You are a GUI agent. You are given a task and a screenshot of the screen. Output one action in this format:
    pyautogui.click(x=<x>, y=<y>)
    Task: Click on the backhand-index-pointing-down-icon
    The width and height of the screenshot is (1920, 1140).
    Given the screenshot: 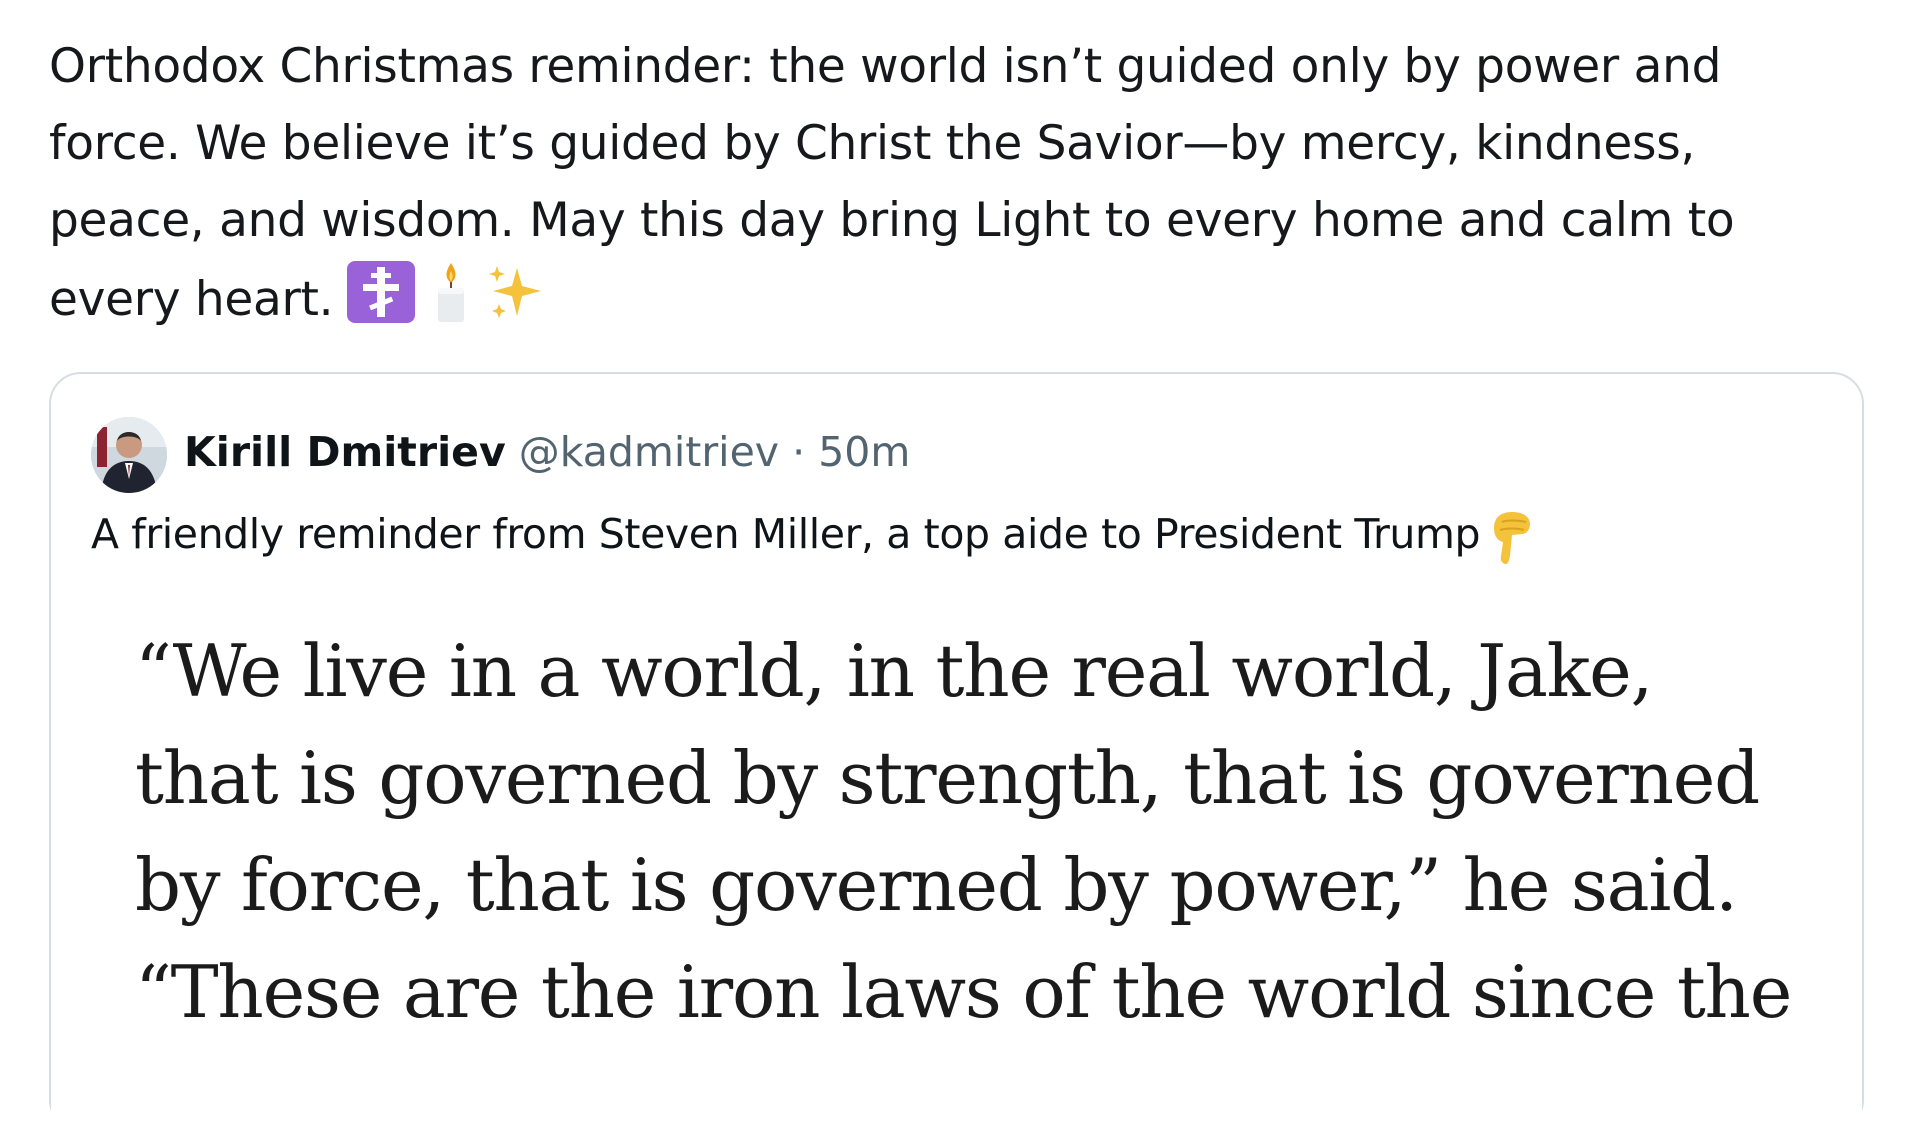 What is the action you would take?
    pyautogui.click(x=1513, y=536)
    